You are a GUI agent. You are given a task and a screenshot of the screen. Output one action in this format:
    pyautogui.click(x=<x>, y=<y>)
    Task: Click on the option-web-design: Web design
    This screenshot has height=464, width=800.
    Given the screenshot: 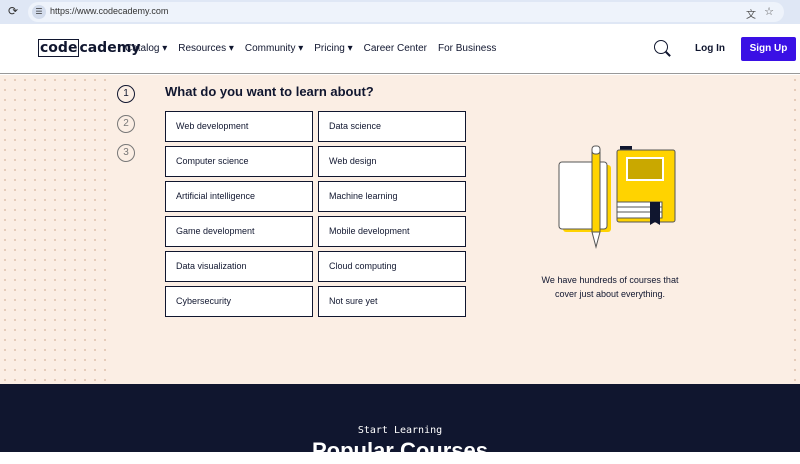 What is the action you would take?
    pyautogui.click(x=392, y=161)
    